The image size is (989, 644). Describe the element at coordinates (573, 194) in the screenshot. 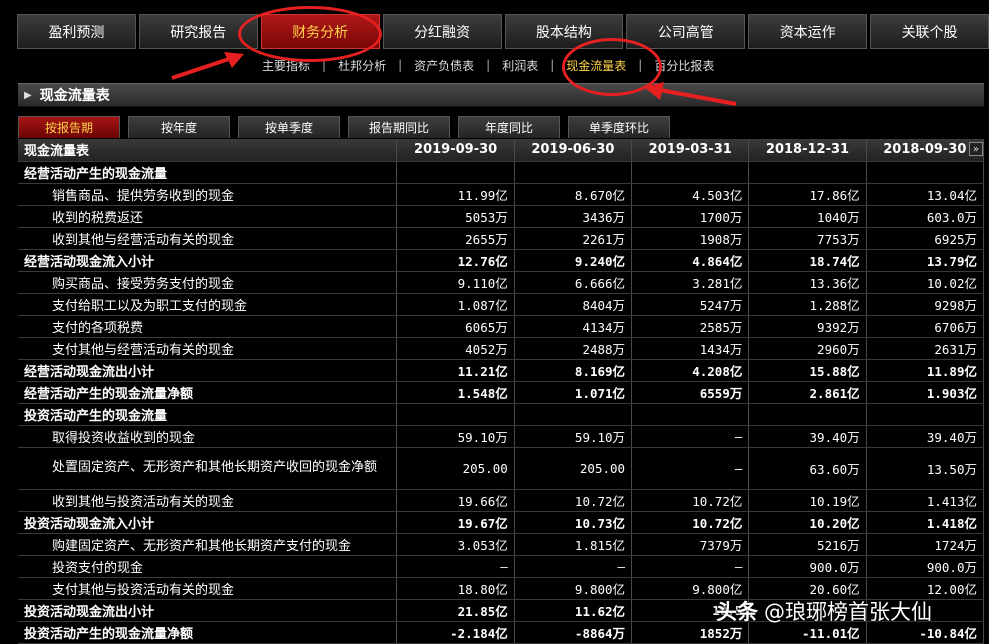

I see `row-value: 8.670亿` at that location.